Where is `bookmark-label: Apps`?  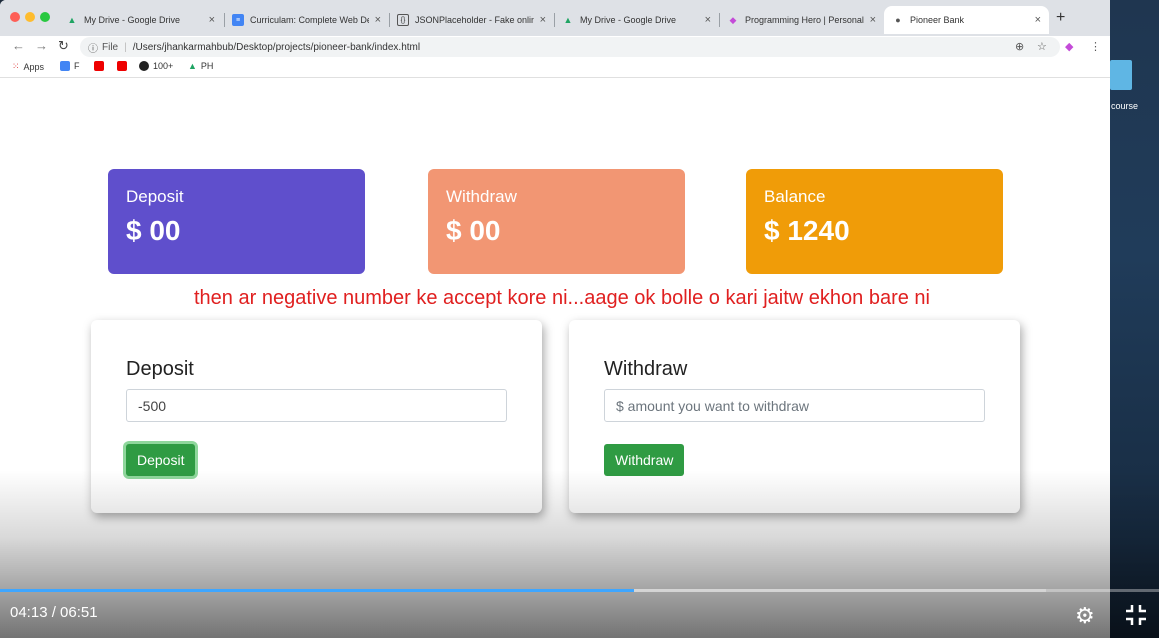 bookmark-label: Apps is located at coordinates (34, 66).